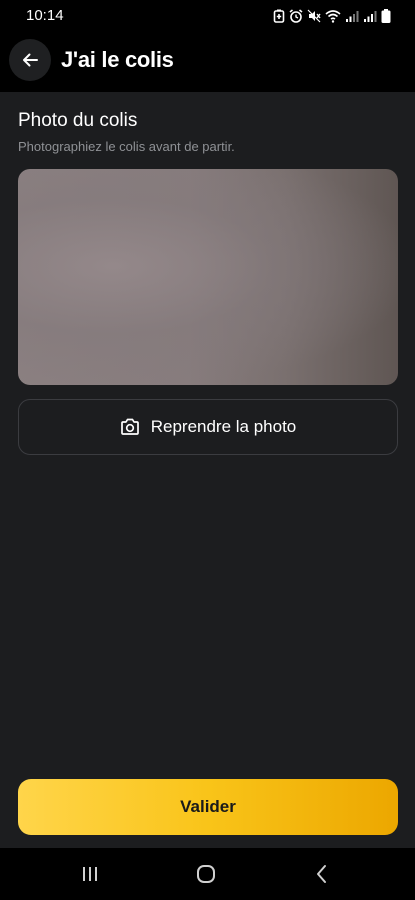  Describe the element at coordinates (130, 427) in the screenshot. I see `camera-icon` at that location.